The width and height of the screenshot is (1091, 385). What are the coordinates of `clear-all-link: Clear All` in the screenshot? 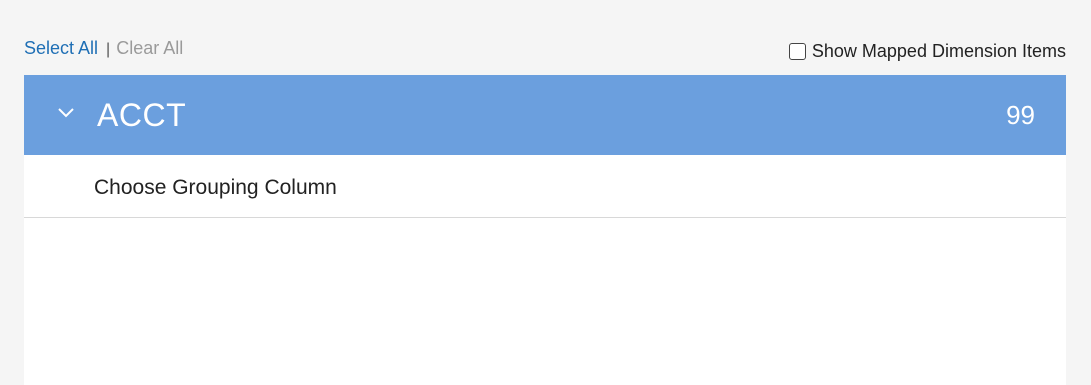 It's located at (149, 48).